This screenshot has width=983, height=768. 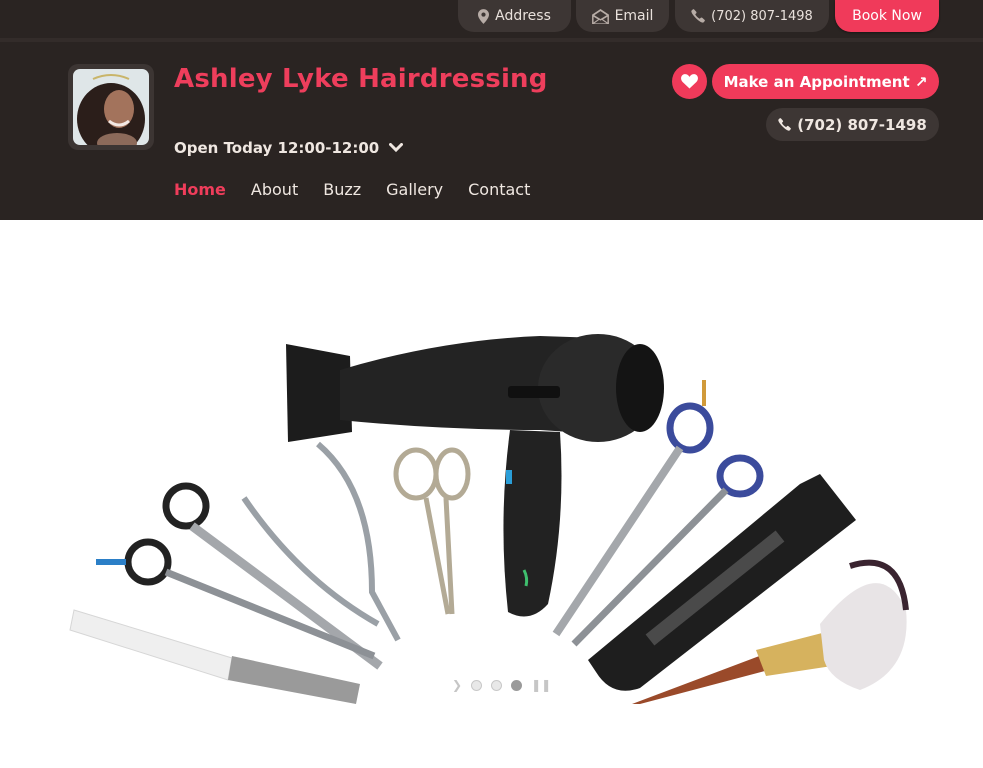 I want to click on main-nav: Home About Buzz Gallery Contact, so click(x=352, y=189).